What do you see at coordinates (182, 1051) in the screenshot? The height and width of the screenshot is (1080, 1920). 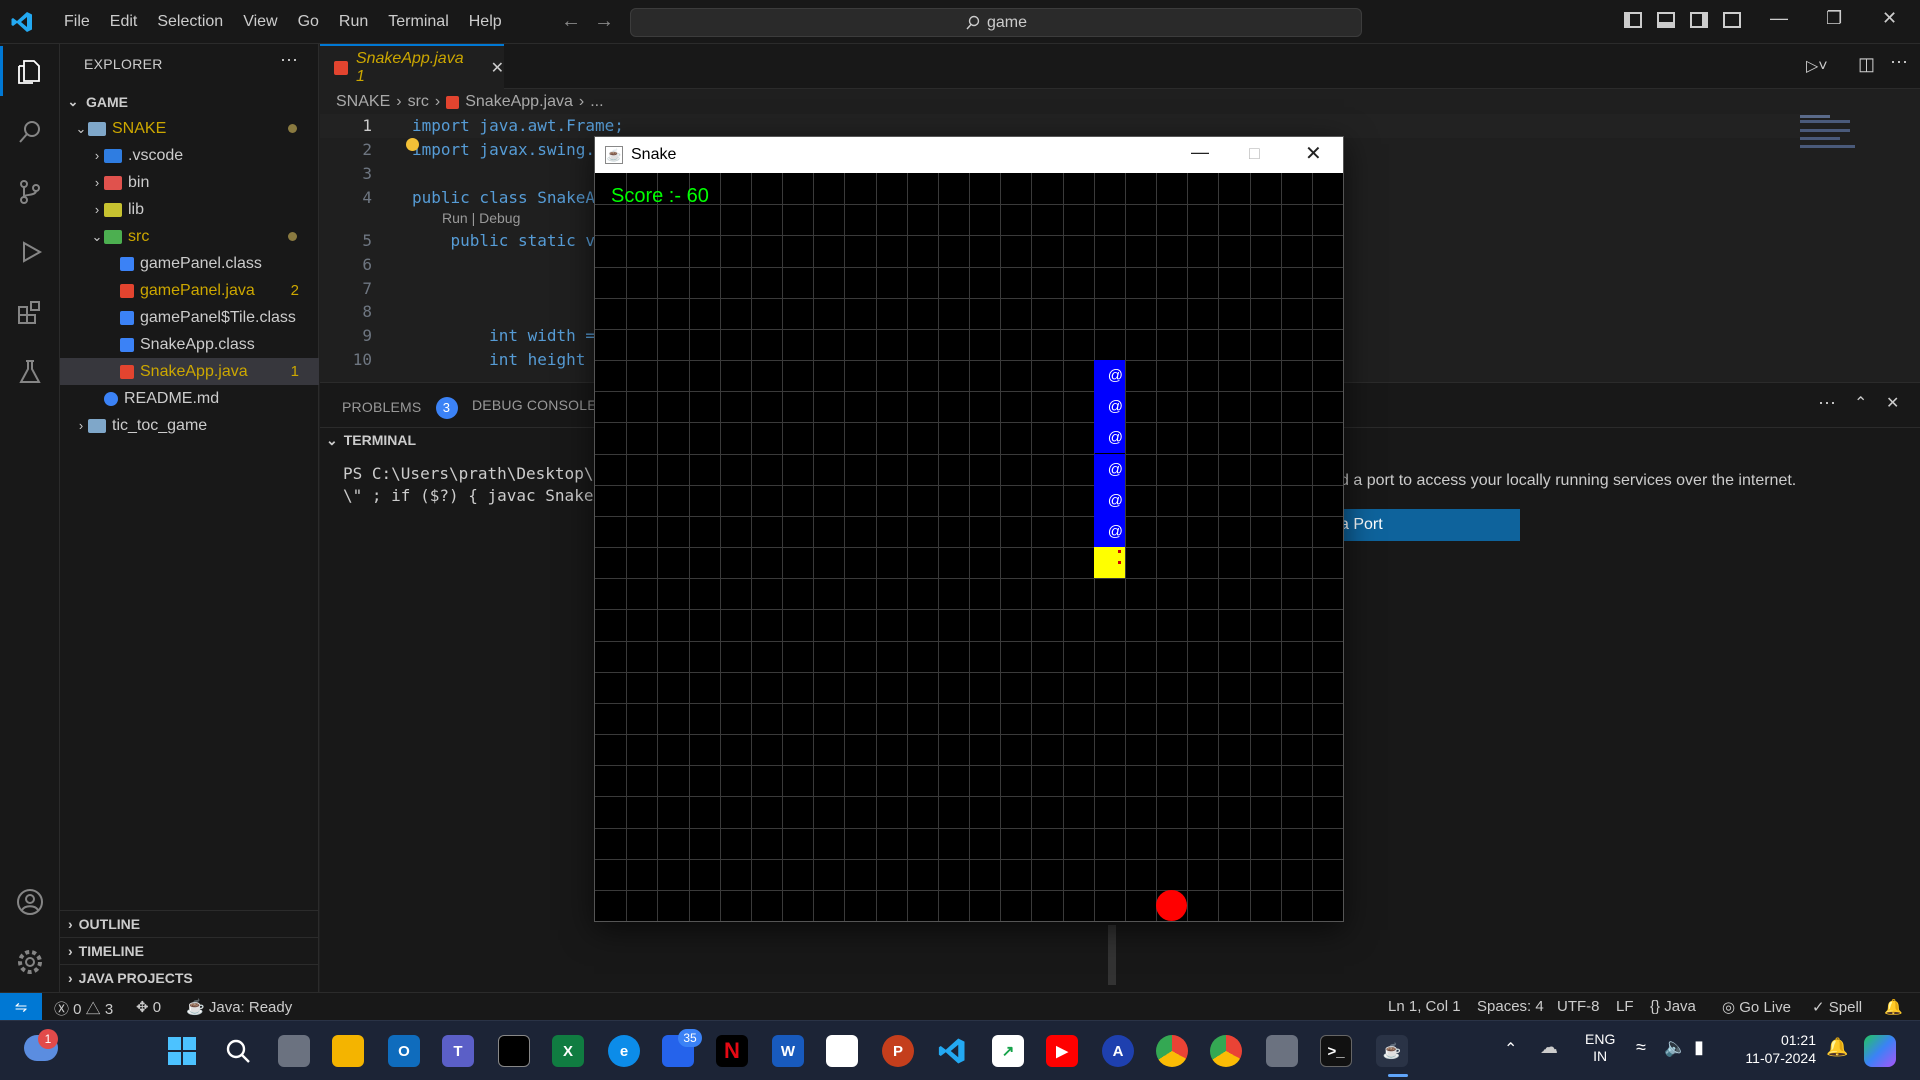 I see `start-icon` at bounding box center [182, 1051].